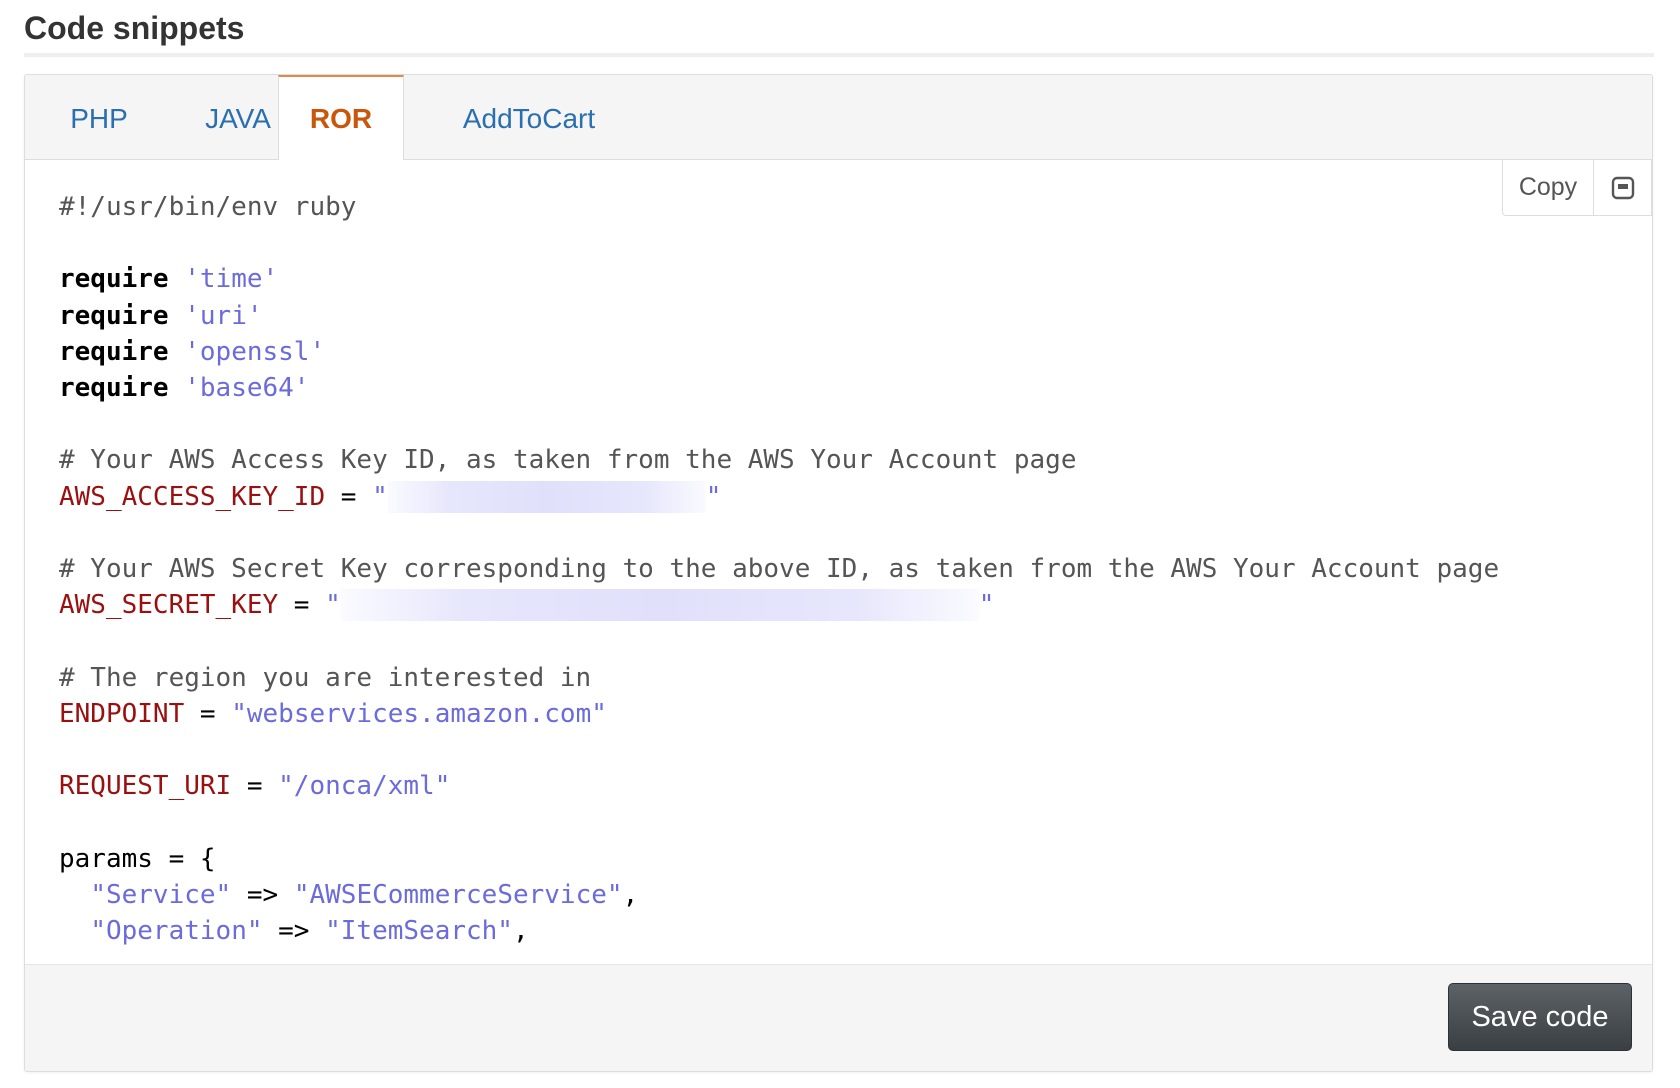 The image size is (1680, 1088). I want to click on access-key-constant: AWS_ACCESS_KEY_ID, so click(192, 496).